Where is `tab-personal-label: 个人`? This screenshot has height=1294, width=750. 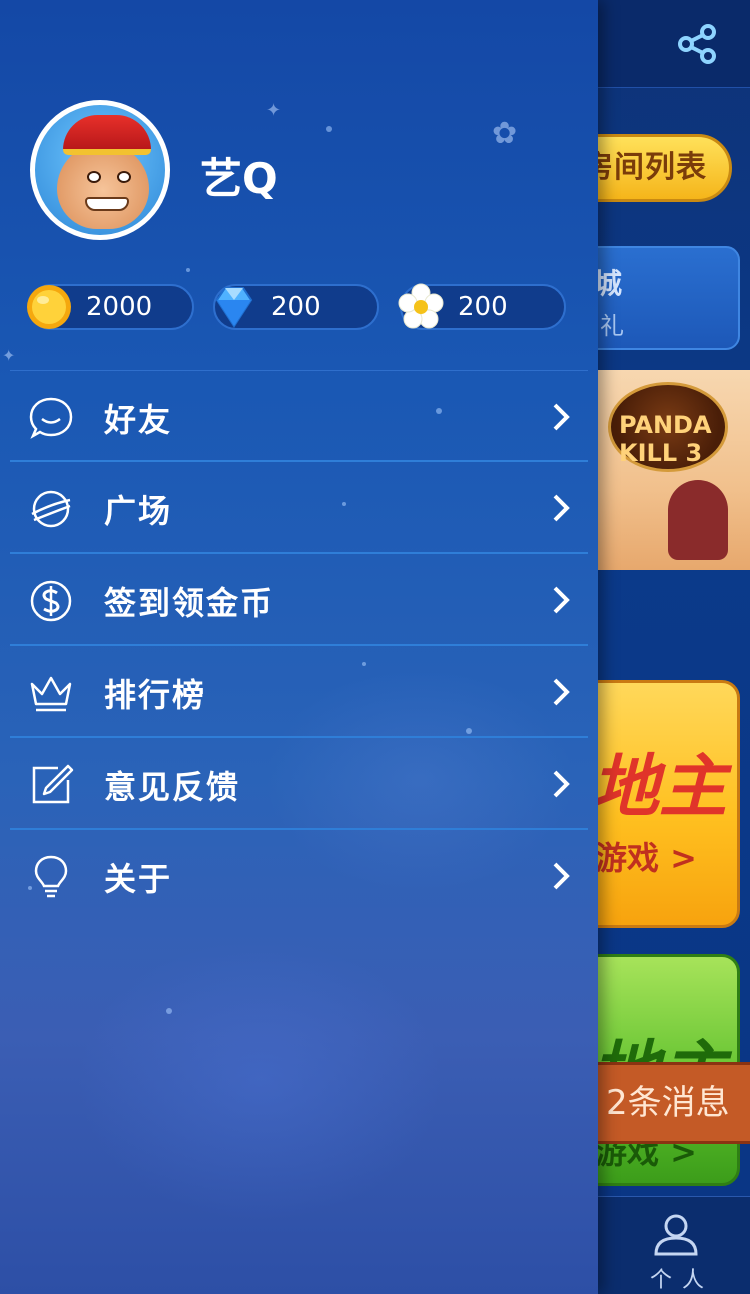
tab-personal-label: 个人 is located at coordinates (682, 1280).